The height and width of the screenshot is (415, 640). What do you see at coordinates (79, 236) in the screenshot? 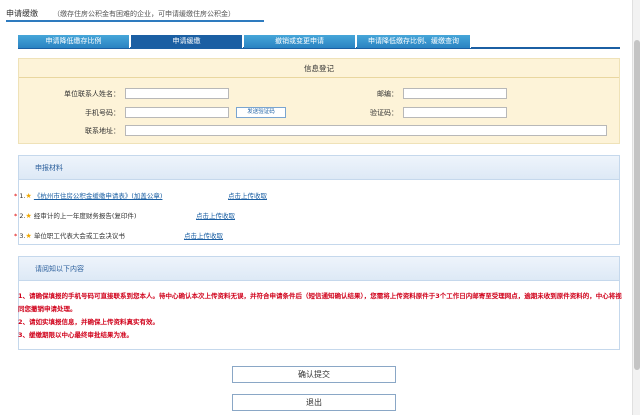
I see `material-text-3: 单位职工代表大会或工会决议书` at bounding box center [79, 236].